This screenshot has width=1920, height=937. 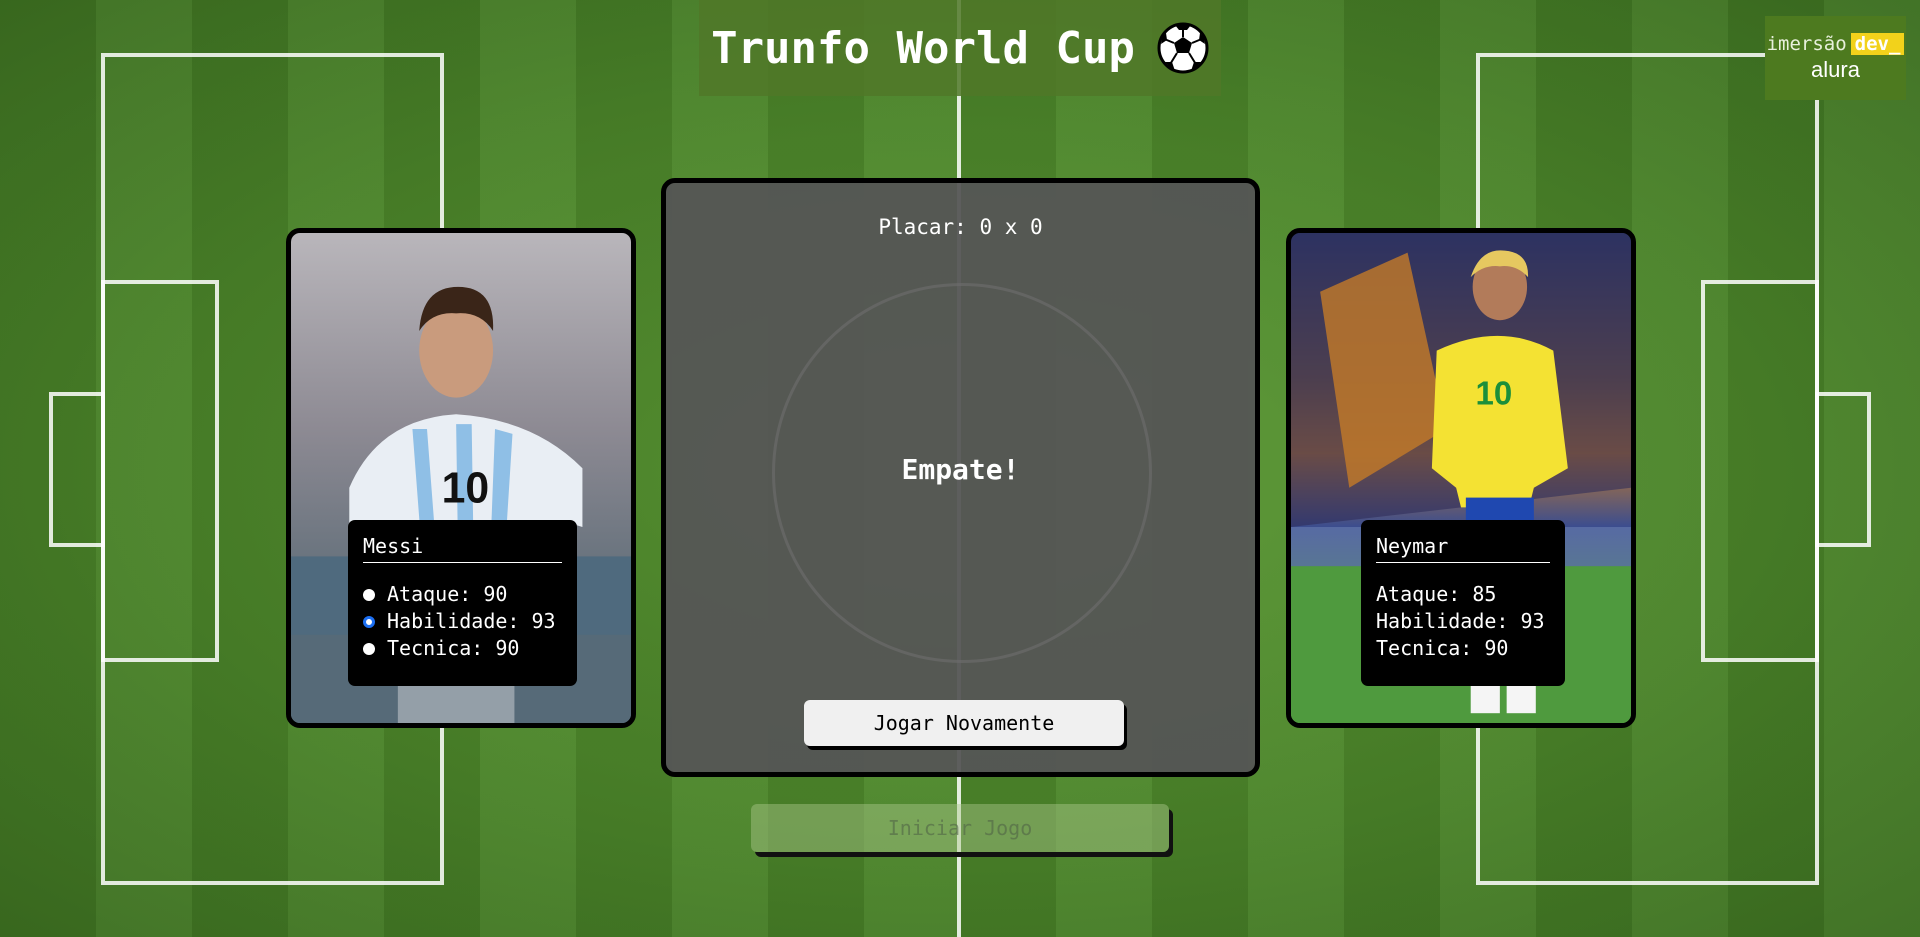 I want to click on machine-stat-attack: Ataque: 85, so click(x=1463, y=594).